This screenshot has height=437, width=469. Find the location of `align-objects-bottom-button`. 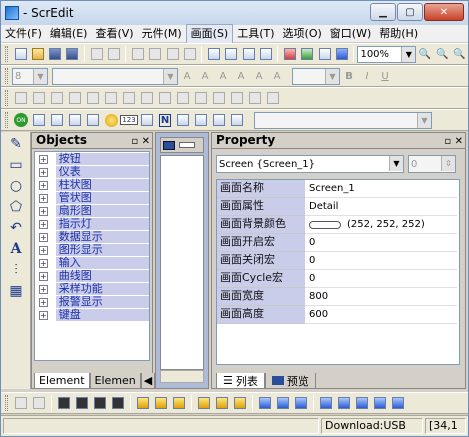

align-objects-bottom-button is located at coordinates (147, 98).